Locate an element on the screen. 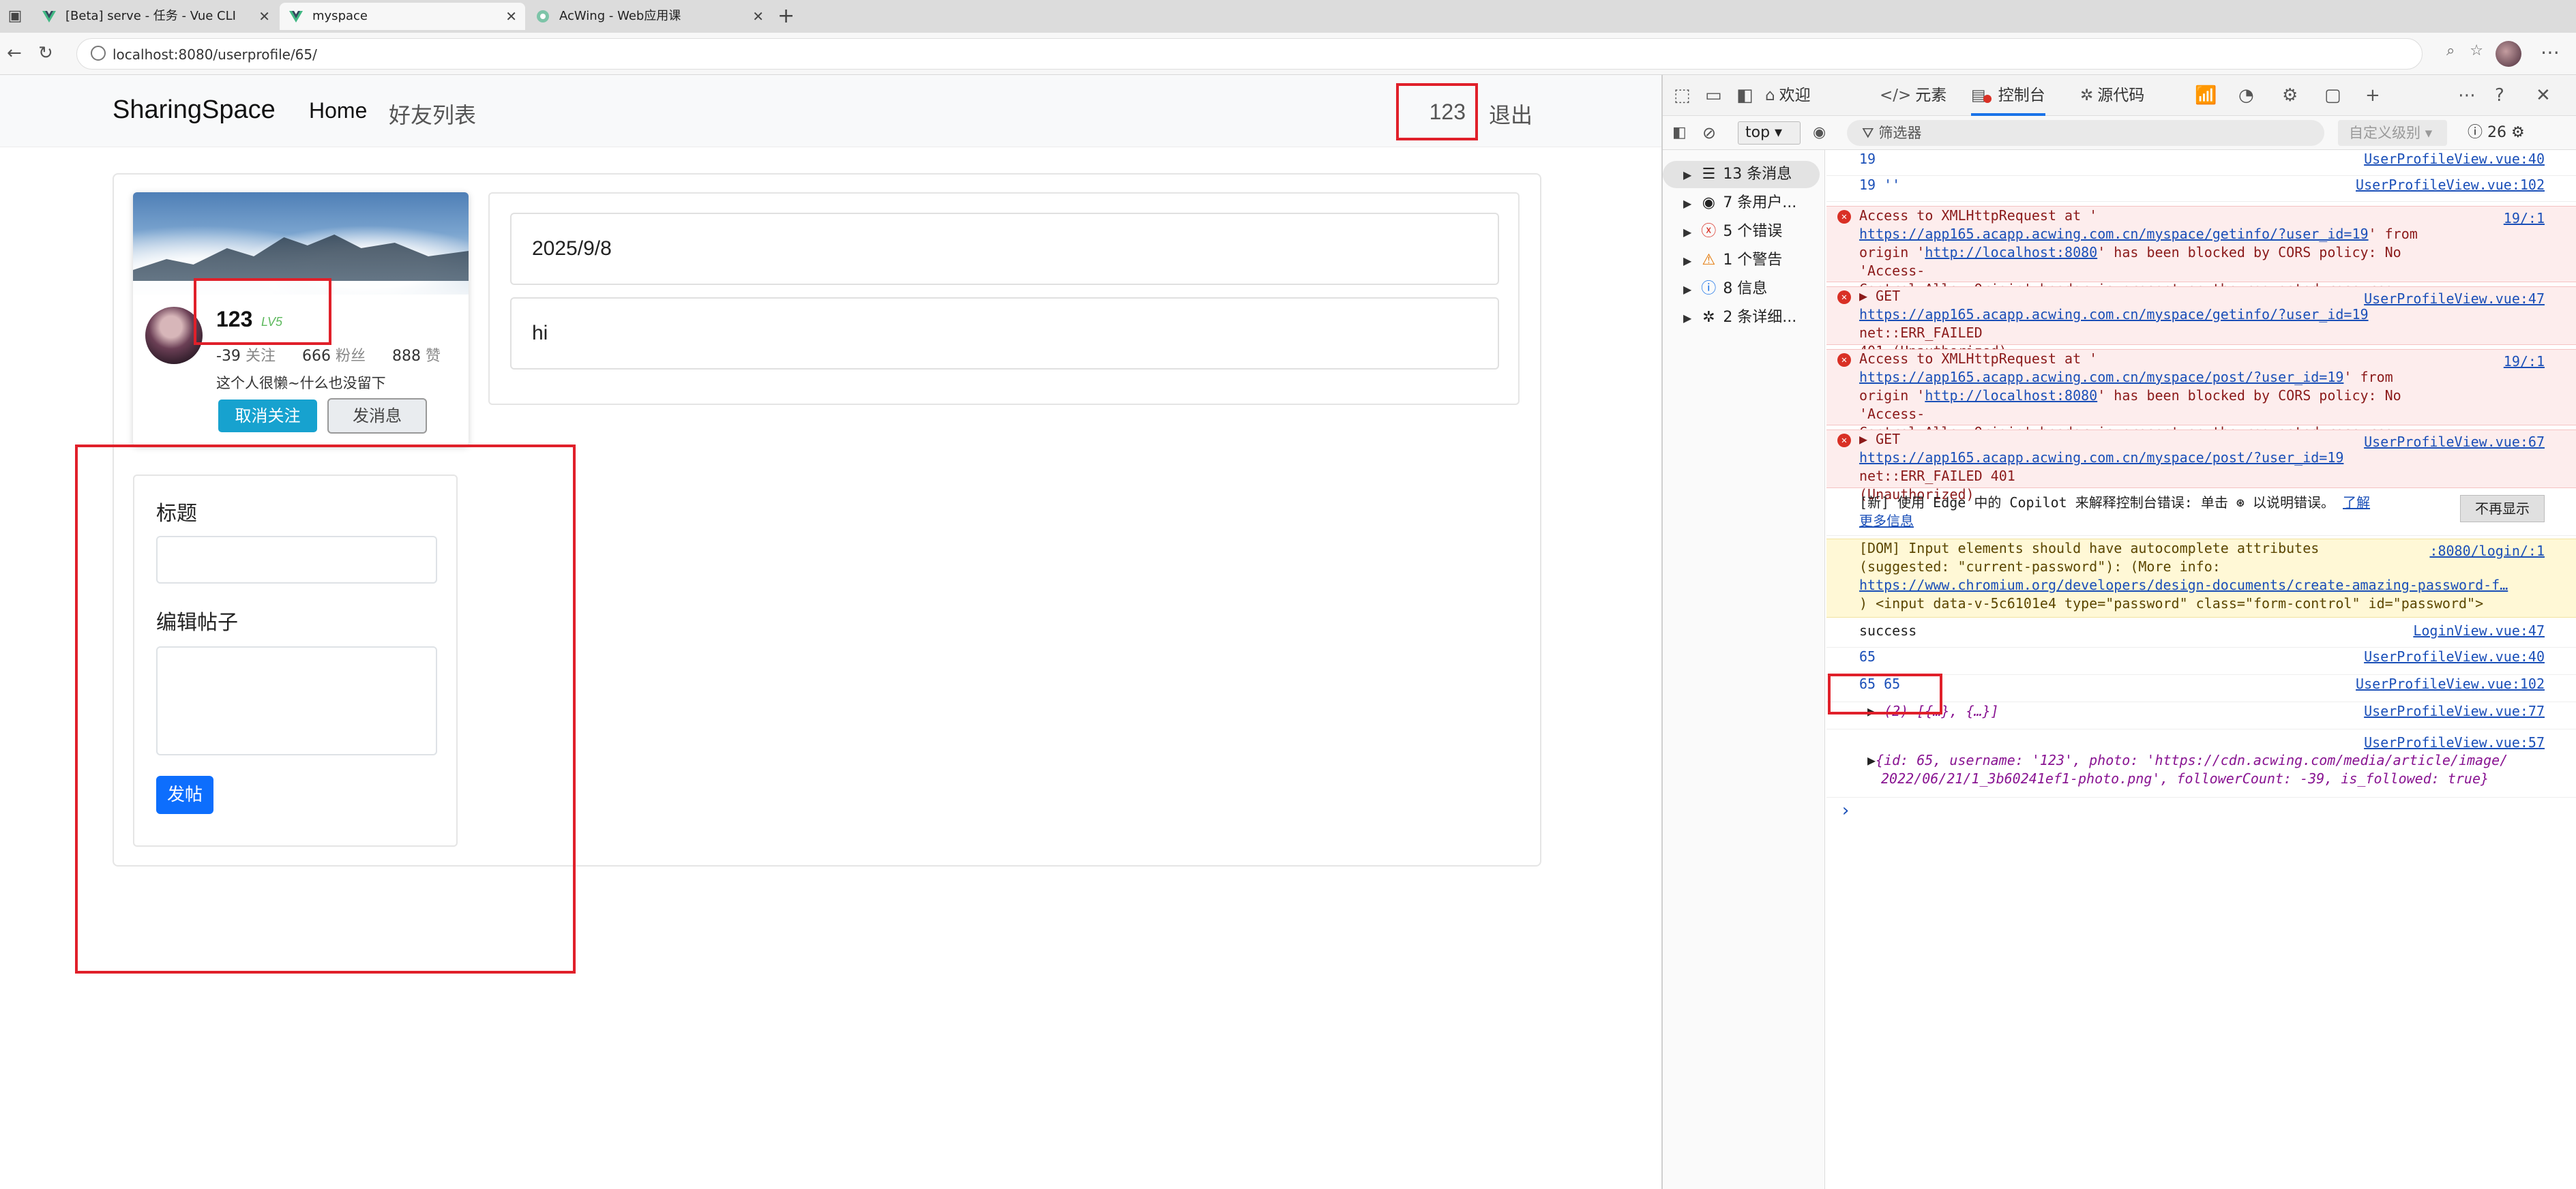 The width and height of the screenshot is (2576, 1189). annotation-box-profile-username is located at coordinates (262, 311).